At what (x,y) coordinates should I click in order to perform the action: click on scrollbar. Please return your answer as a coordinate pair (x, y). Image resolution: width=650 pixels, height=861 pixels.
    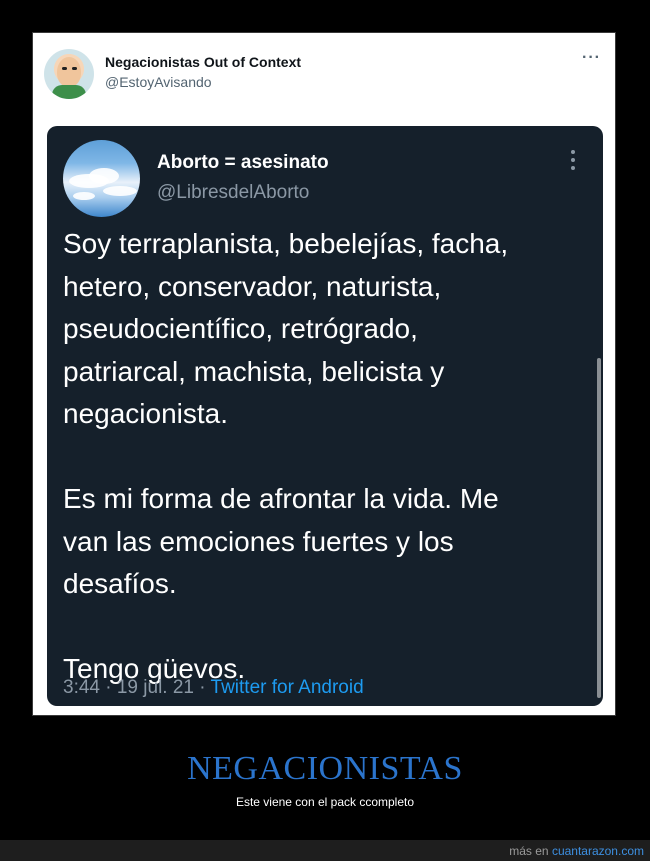
    Looking at the image, I should click on (599, 528).